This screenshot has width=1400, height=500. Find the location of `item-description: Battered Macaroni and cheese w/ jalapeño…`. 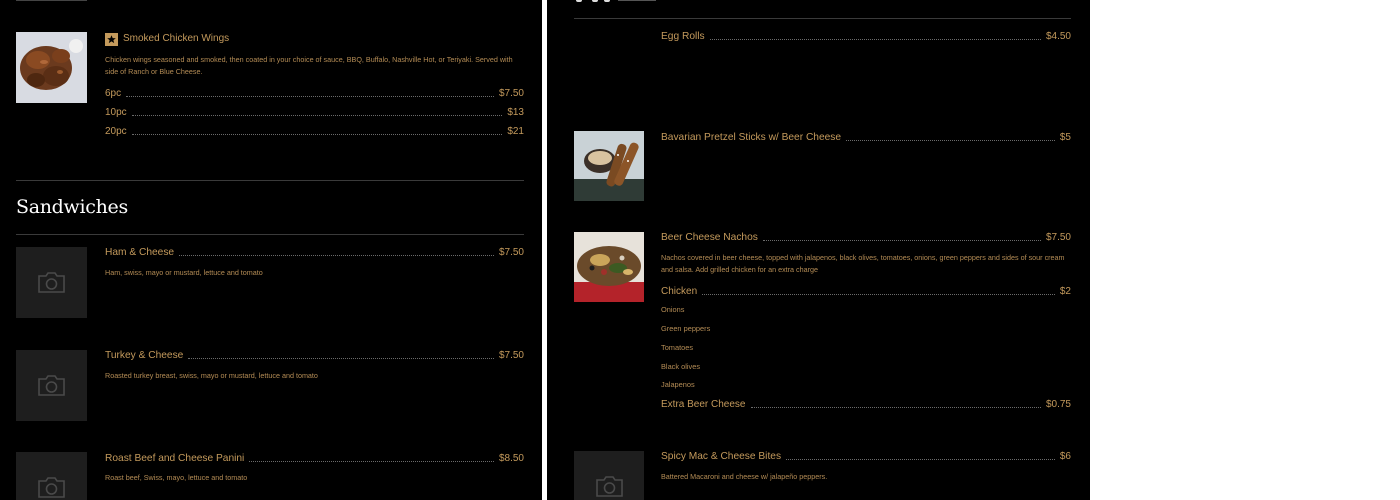

item-description: Battered Macaroni and cheese w/ jalapeño… is located at coordinates (744, 476).